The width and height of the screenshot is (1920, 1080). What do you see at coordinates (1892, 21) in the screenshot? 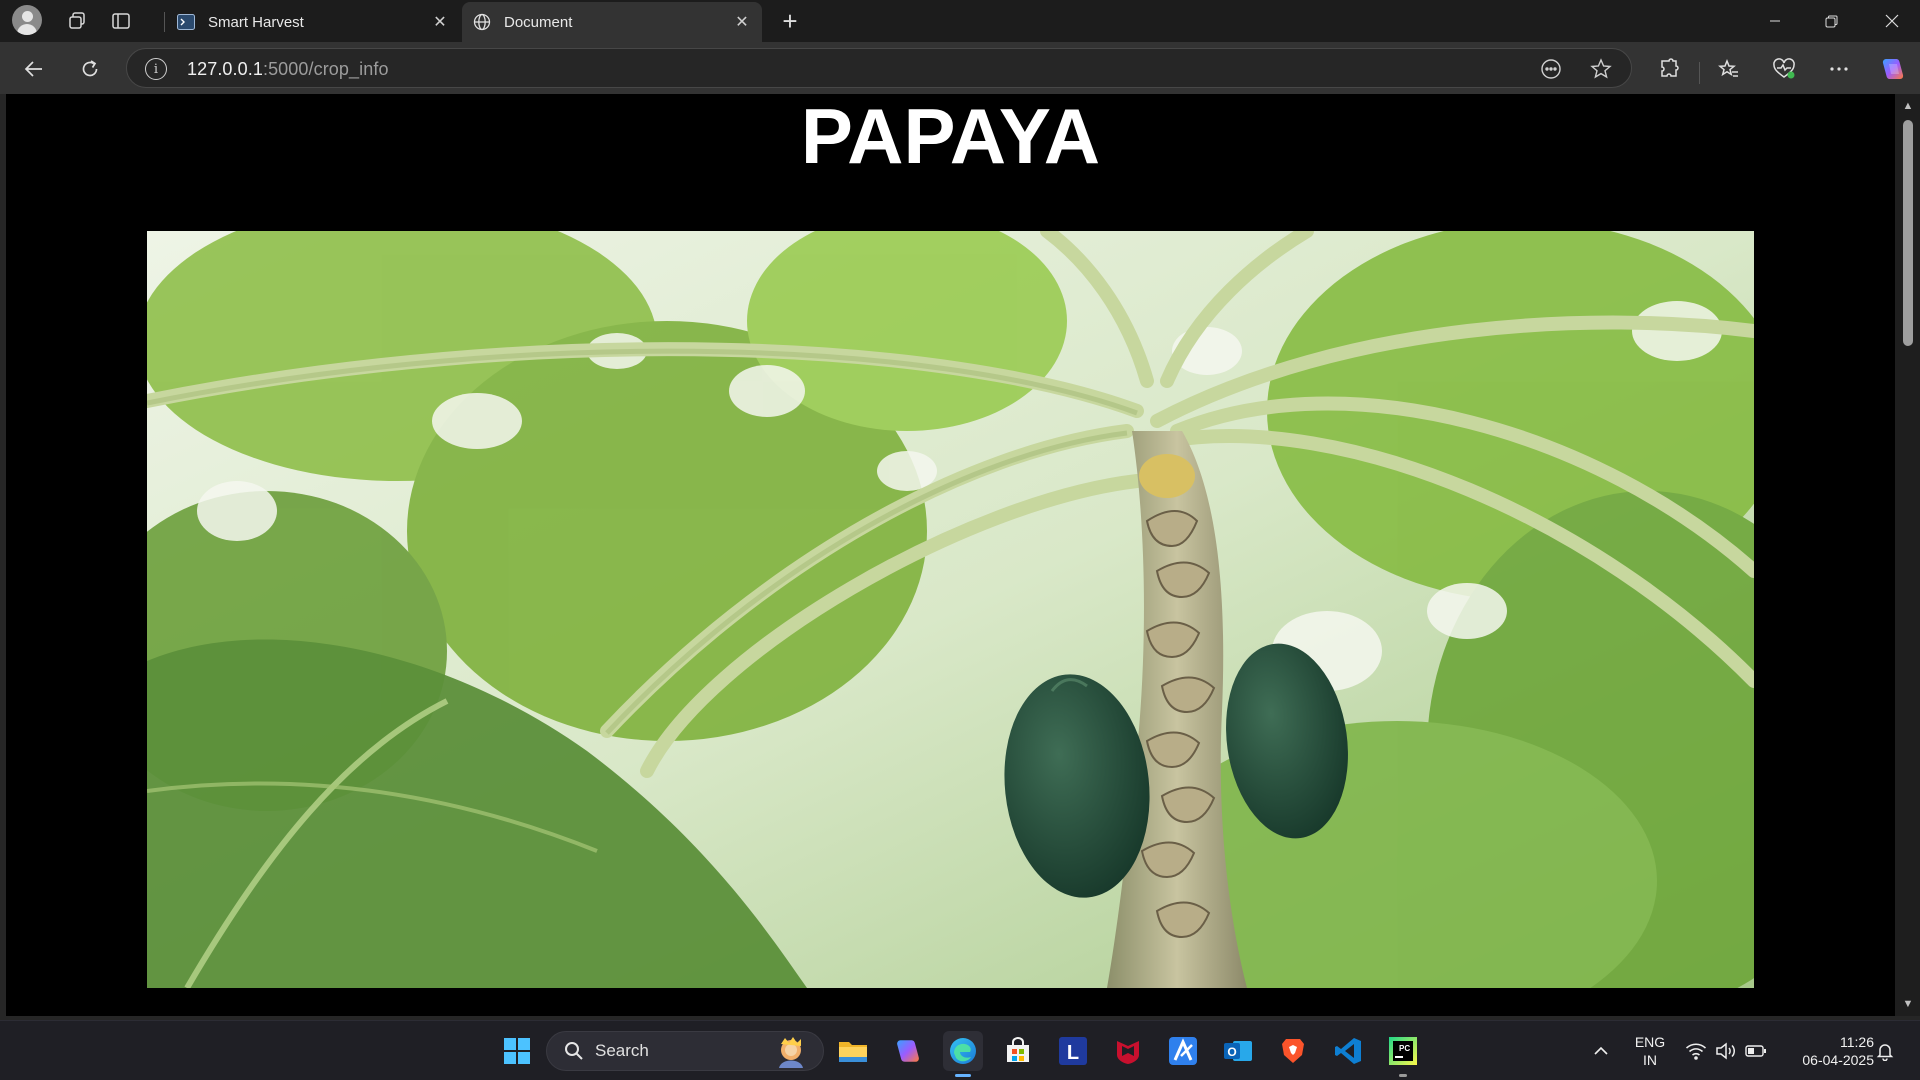
I see `close-window-icon` at bounding box center [1892, 21].